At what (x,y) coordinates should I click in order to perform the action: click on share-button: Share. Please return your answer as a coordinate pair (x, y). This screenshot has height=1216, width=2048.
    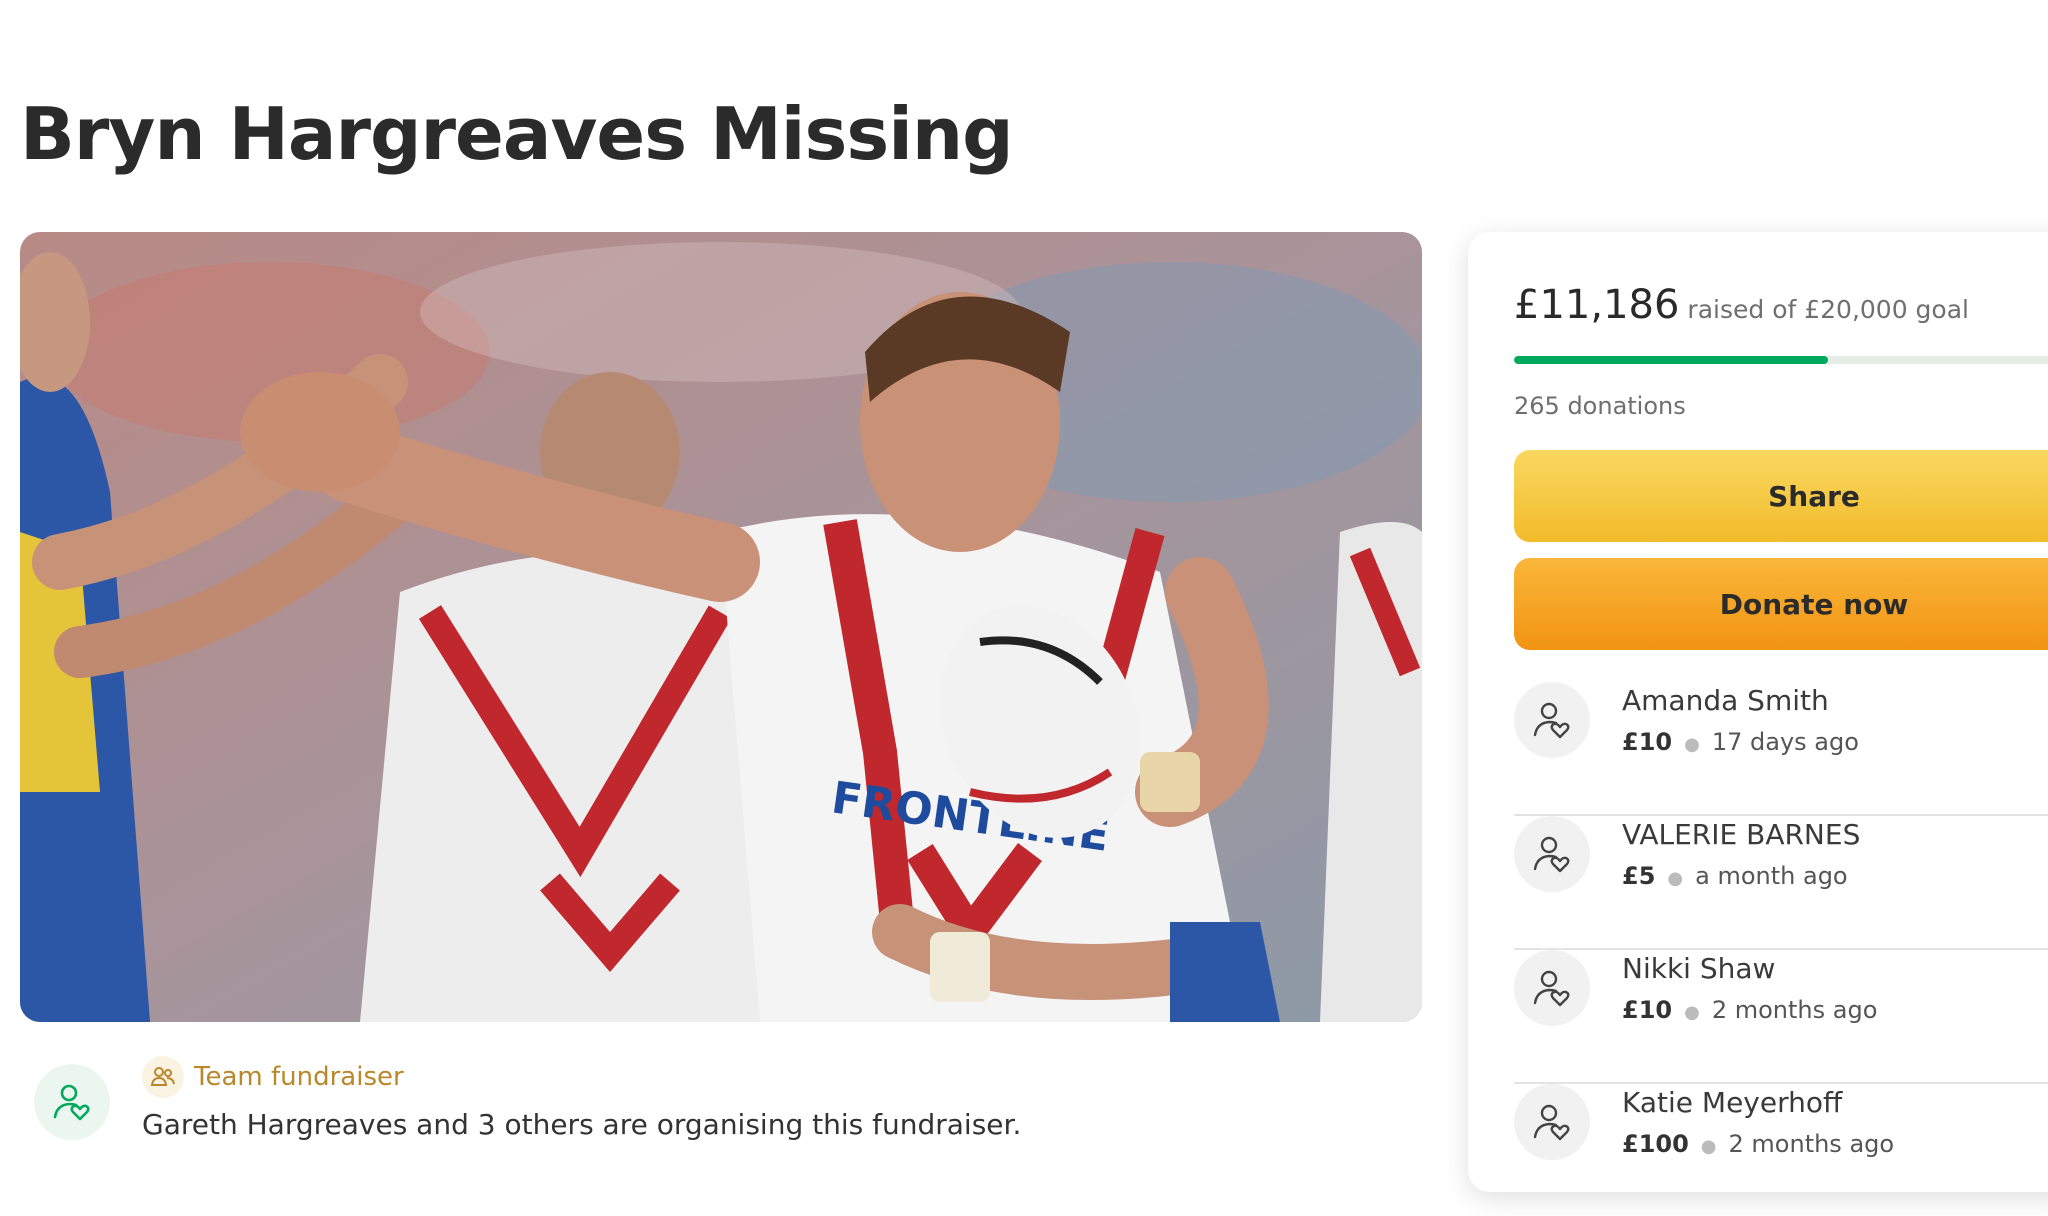
    Looking at the image, I should click on (1781, 496).